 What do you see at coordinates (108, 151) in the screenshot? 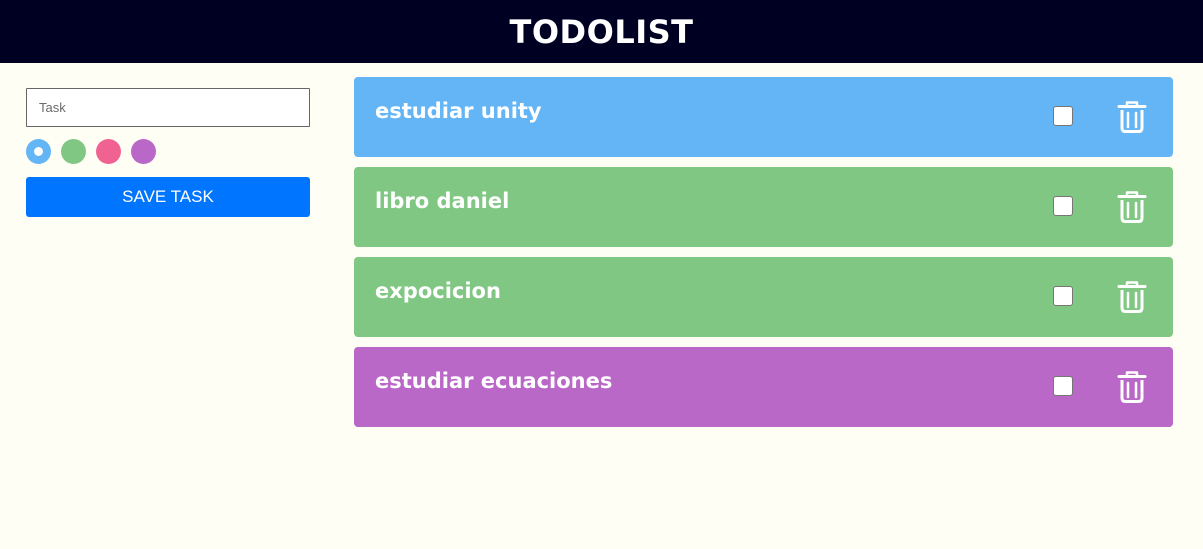
I see `color-swatch-pink` at bounding box center [108, 151].